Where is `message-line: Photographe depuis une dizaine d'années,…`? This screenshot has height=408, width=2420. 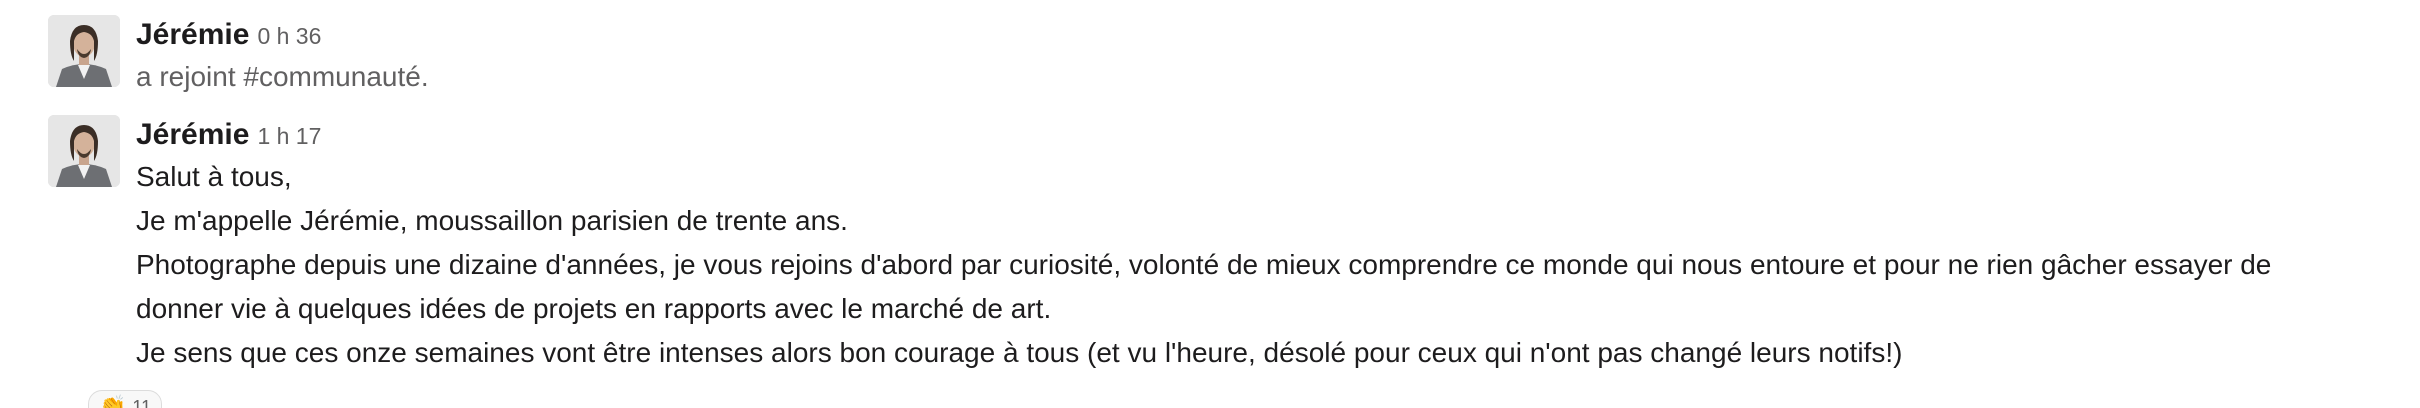 message-line: Photographe depuis une dizaine d'années,… is located at coordinates (1204, 264).